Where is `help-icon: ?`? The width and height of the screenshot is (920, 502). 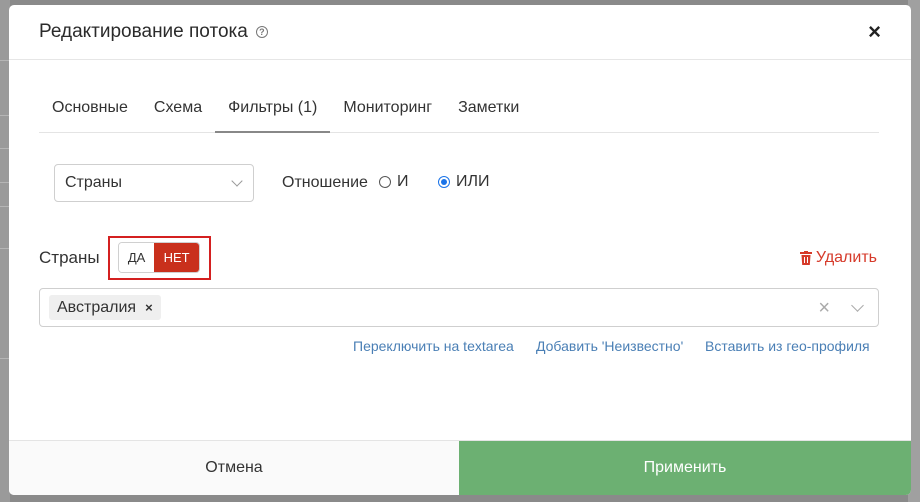
help-icon: ? is located at coordinates (261, 32).